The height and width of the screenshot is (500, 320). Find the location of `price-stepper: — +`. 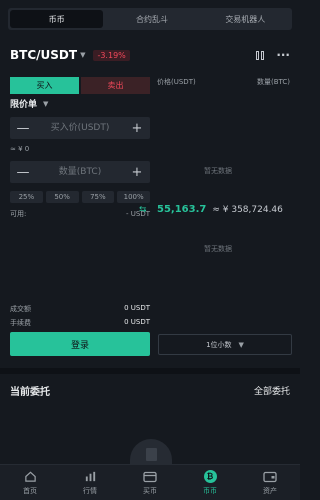

price-stepper: — + is located at coordinates (80, 128).